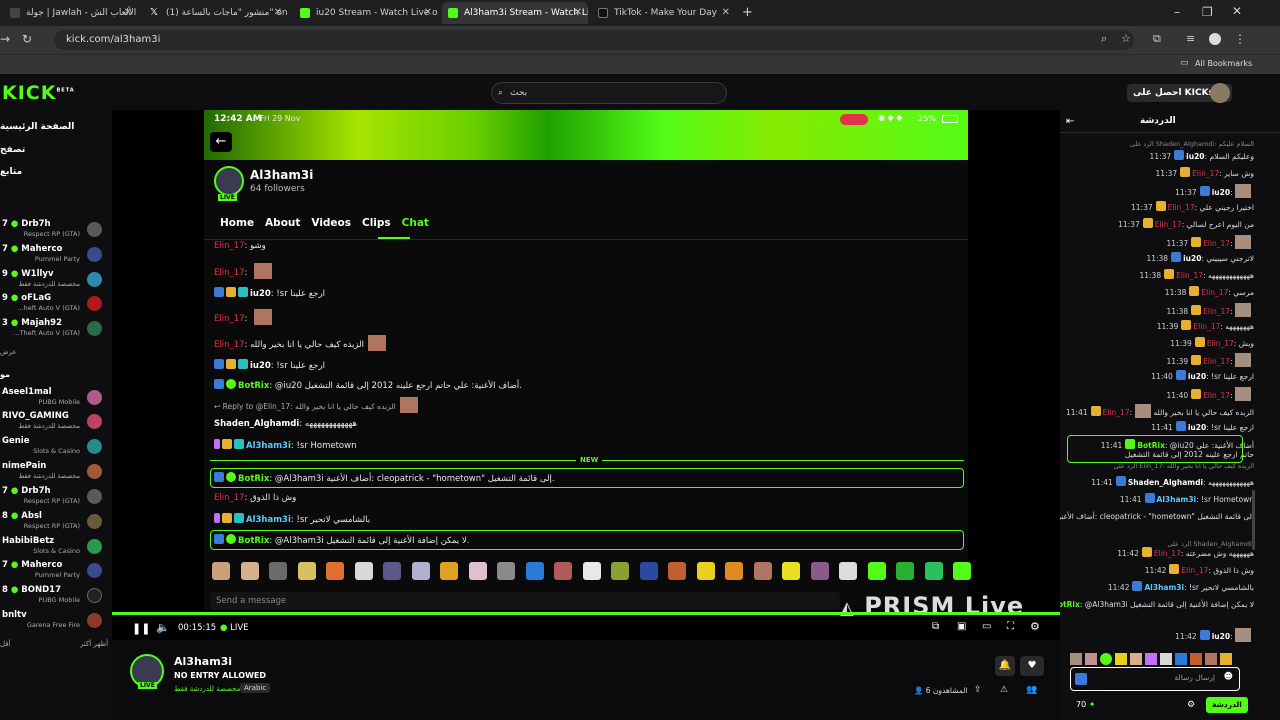 The width and height of the screenshot is (1280, 720). Describe the element at coordinates (1070, 121) in the screenshot. I see `collapse-chat-icon: ⇤` at that location.